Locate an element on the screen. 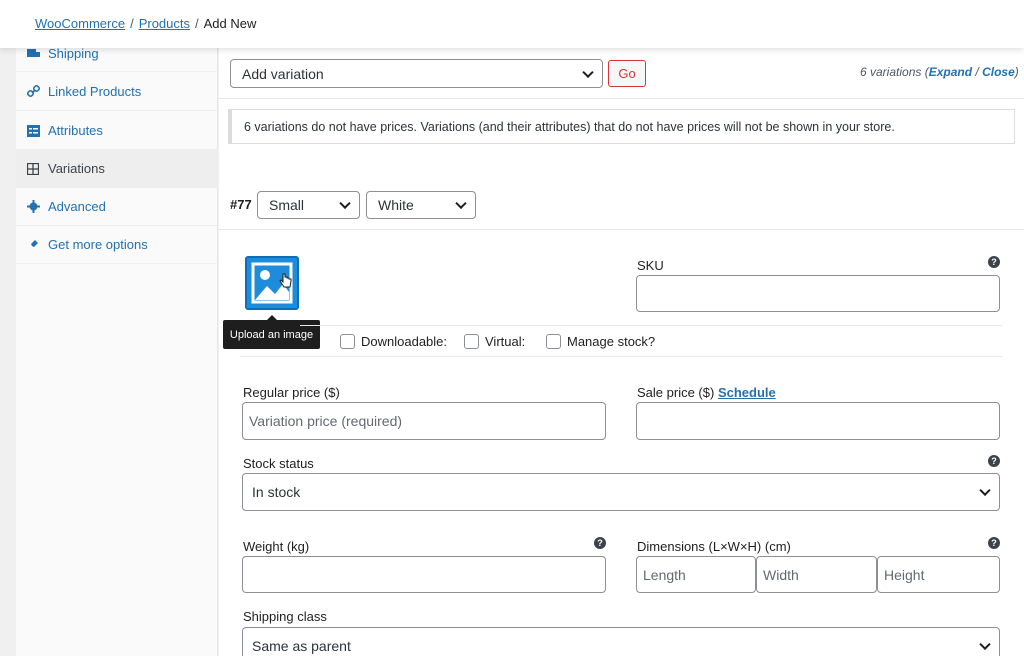 The image size is (1024, 656). sale-price-label: Sale price ($) is located at coordinates (676, 392).